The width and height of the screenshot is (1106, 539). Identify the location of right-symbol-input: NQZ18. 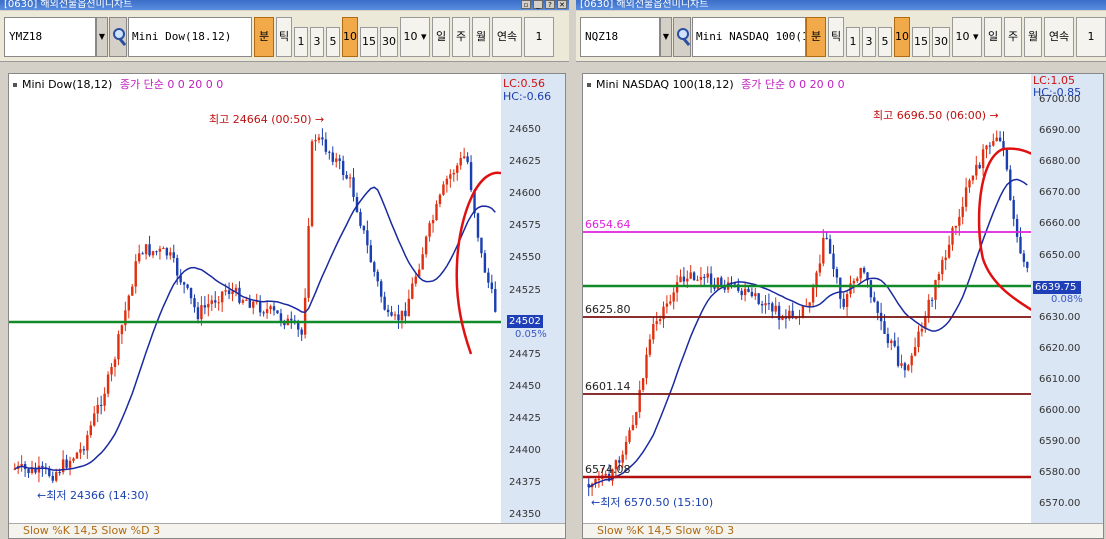
(620, 37).